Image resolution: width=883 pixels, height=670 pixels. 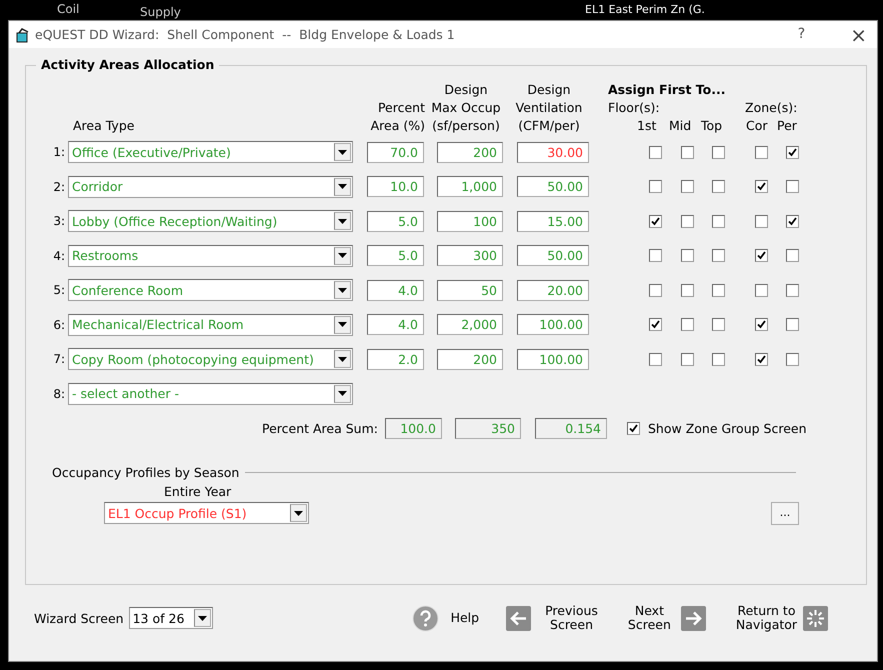 I want to click on occupancy-field: 300, so click(x=470, y=255).